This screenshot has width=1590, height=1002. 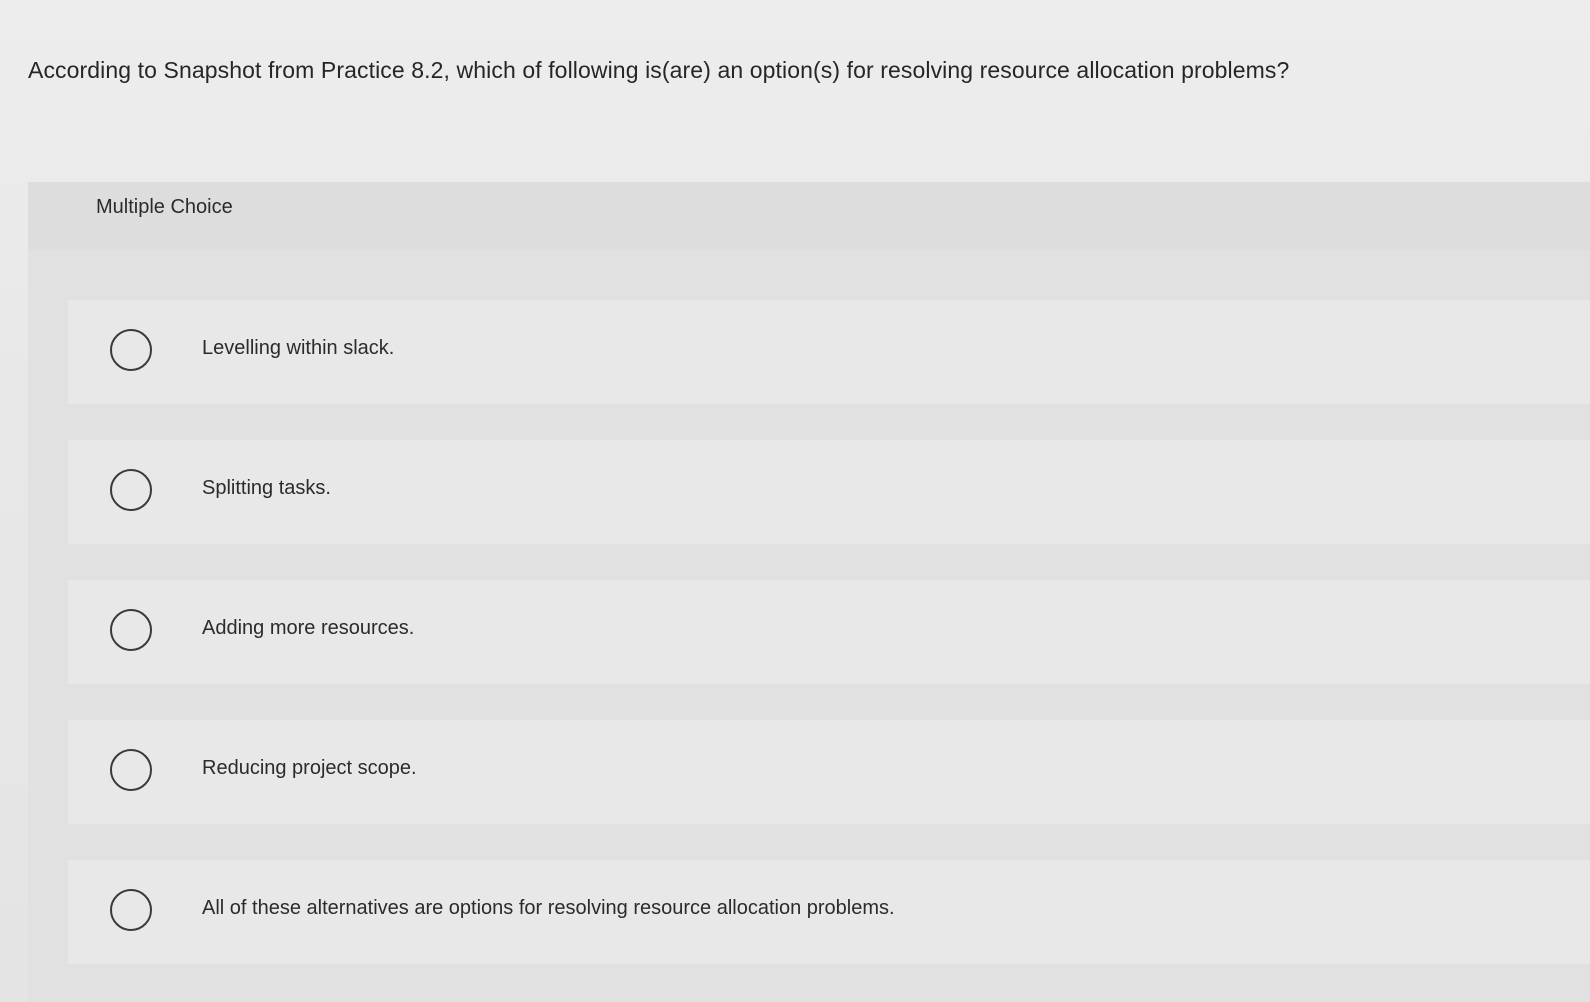 What do you see at coordinates (298, 348) in the screenshot?
I see `answer-option-label: Levelling within slack.` at bounding box center [298, 348].